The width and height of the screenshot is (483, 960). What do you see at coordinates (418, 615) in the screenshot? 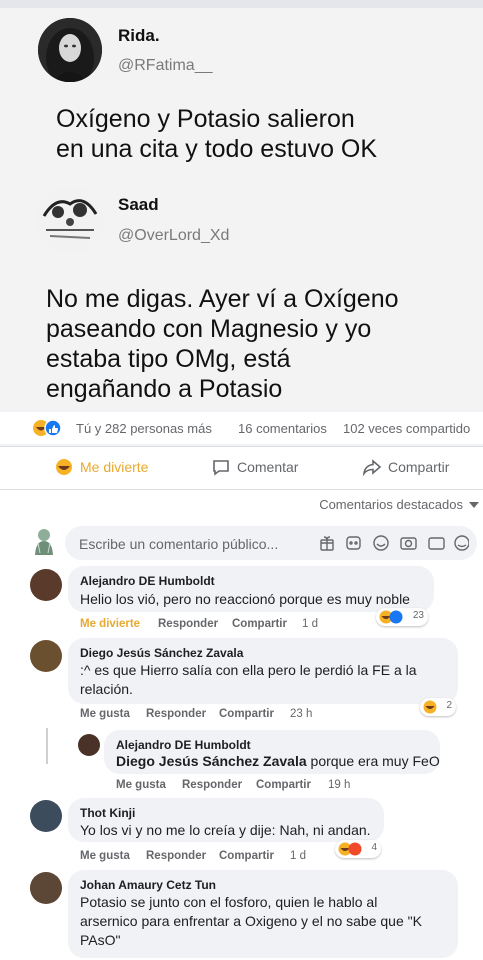
I see `reaction-count-text: 23` at bounding box center [418, 615].